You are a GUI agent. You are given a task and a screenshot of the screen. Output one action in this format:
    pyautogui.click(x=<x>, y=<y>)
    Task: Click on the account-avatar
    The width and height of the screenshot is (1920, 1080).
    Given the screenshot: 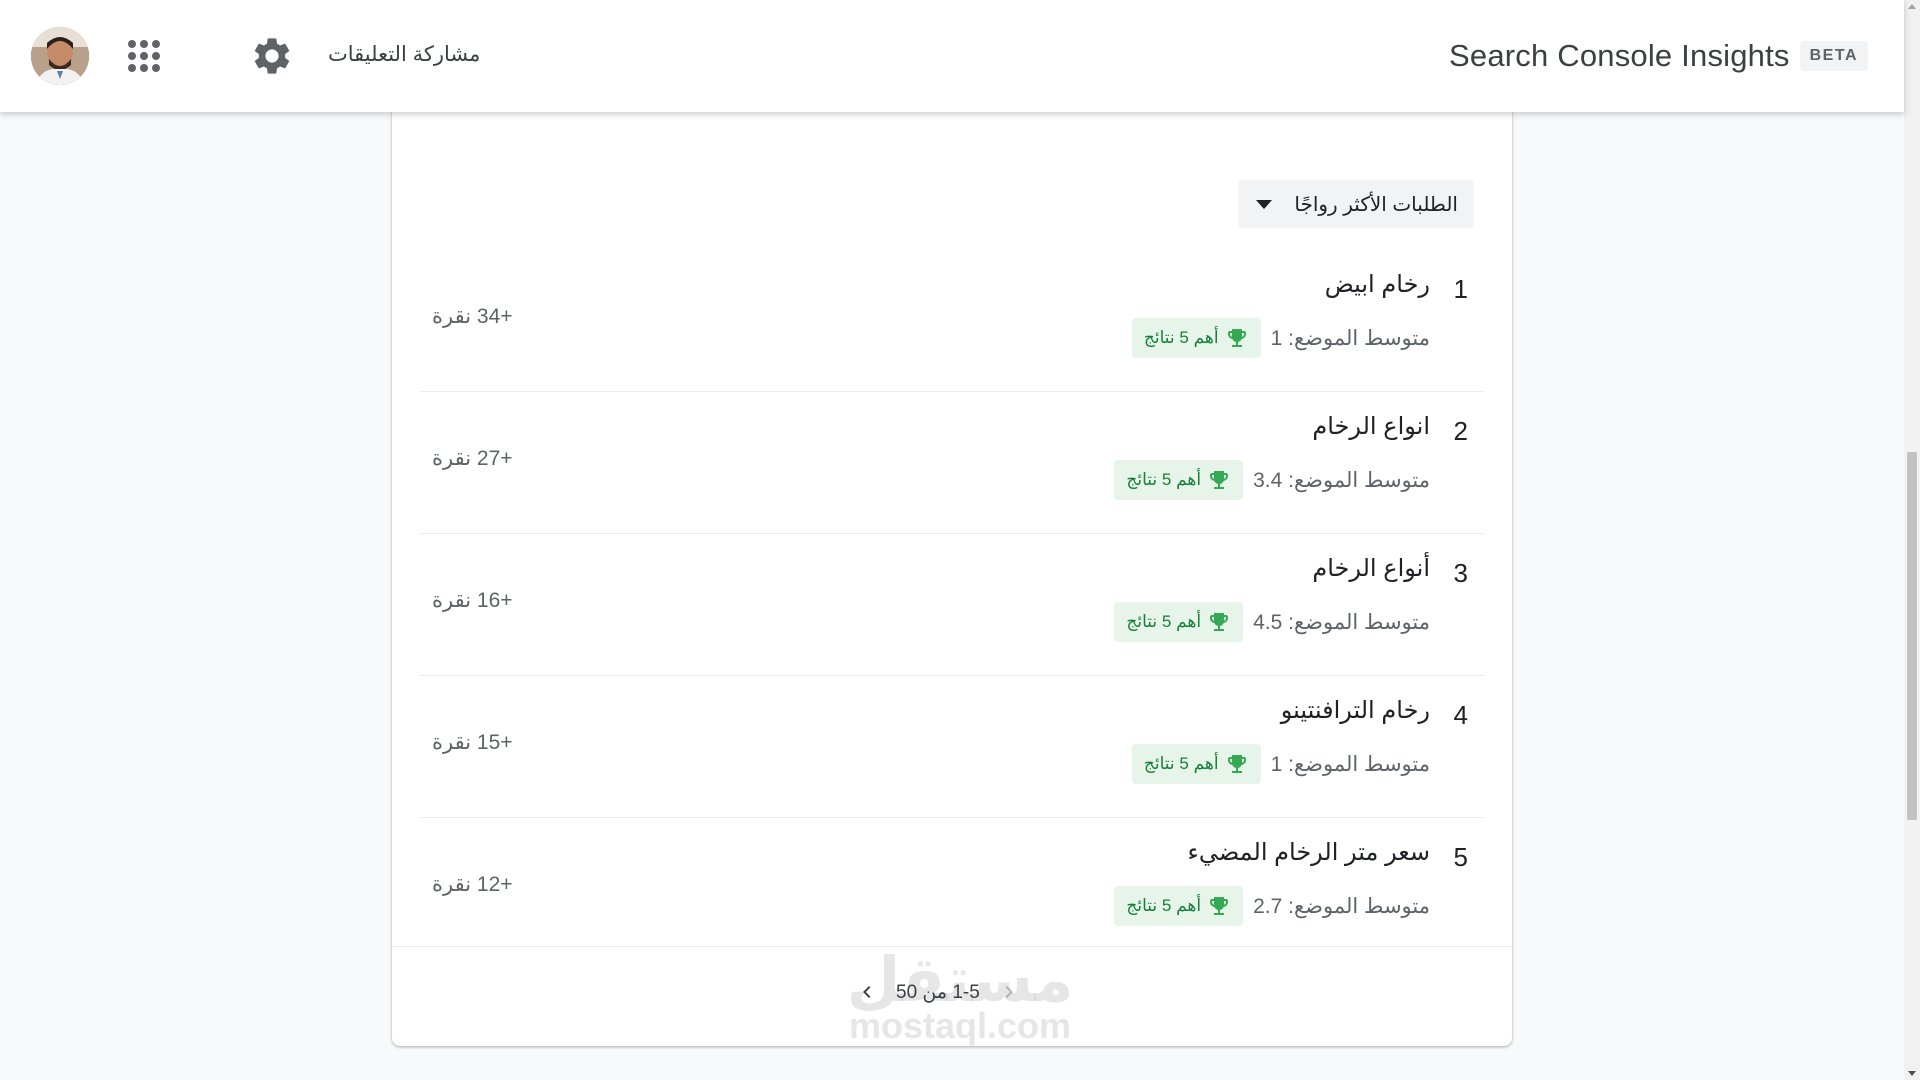 What is the action you would take?
    pyautogui.click(x=60, y=56)
    